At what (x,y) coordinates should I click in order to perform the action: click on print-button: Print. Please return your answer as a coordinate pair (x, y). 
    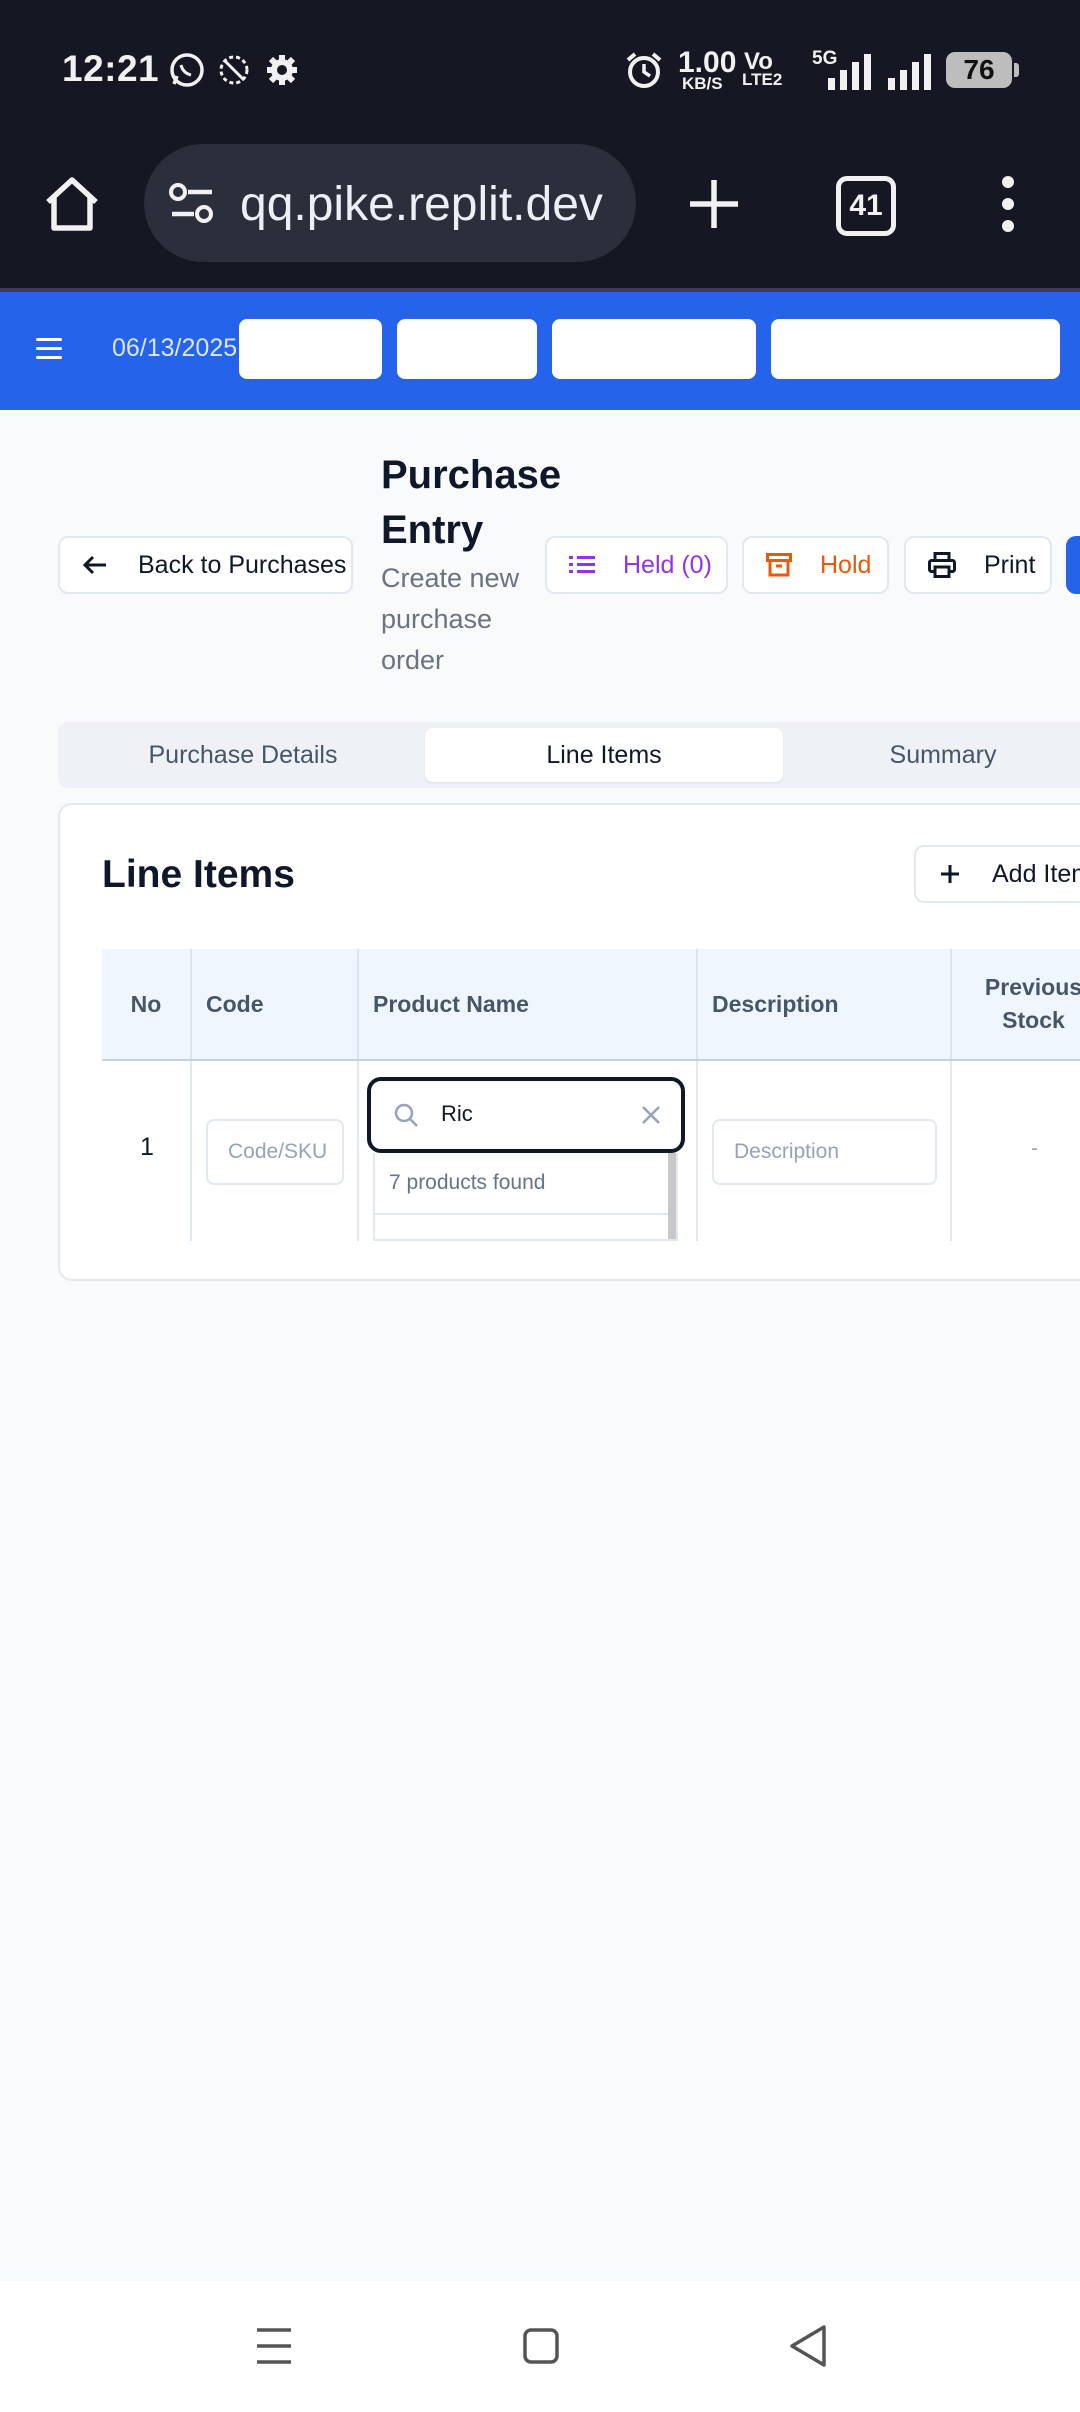
    Looking at the image, I should click on (978, 565).